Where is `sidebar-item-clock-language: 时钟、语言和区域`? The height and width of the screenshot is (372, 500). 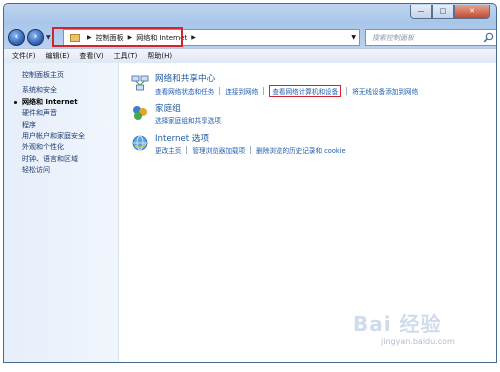
sidebar-item-clock-language: 时钟、语言和区域 is located at coordinates (61, 159).